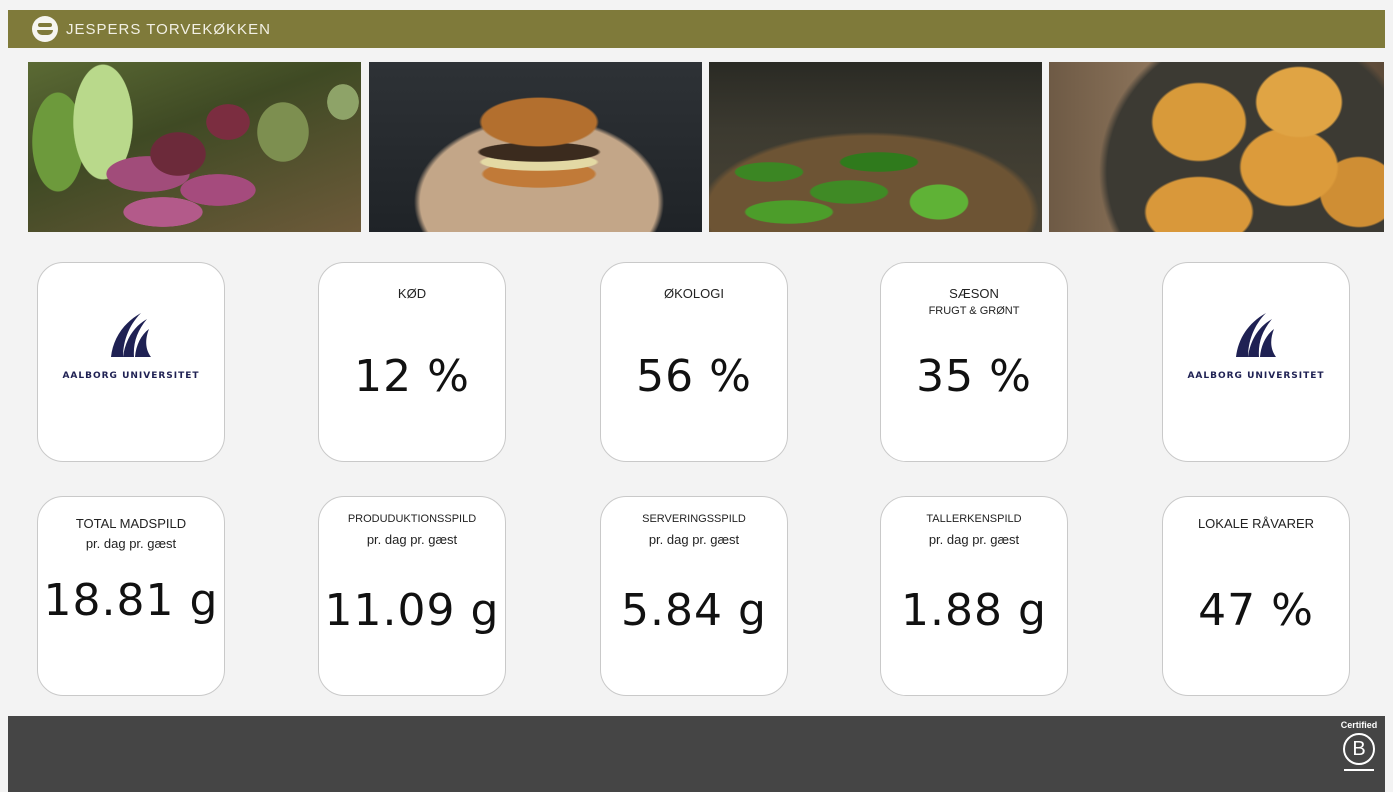 The height and width of the screenshot is (792, 1393). Describe the element at coordinates (131, 543) in the screenshot. I see `total-waste-sublabel: pr. dag pr. gæst` at that location.